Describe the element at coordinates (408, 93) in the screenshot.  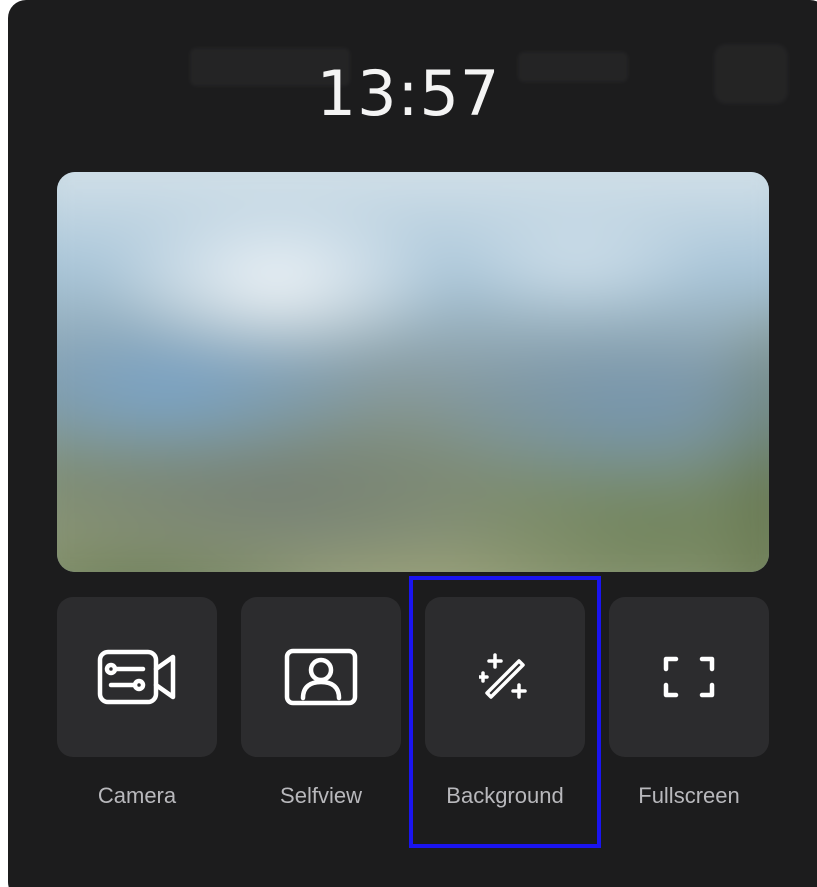
I see `clock-time: 13:57` at that location.